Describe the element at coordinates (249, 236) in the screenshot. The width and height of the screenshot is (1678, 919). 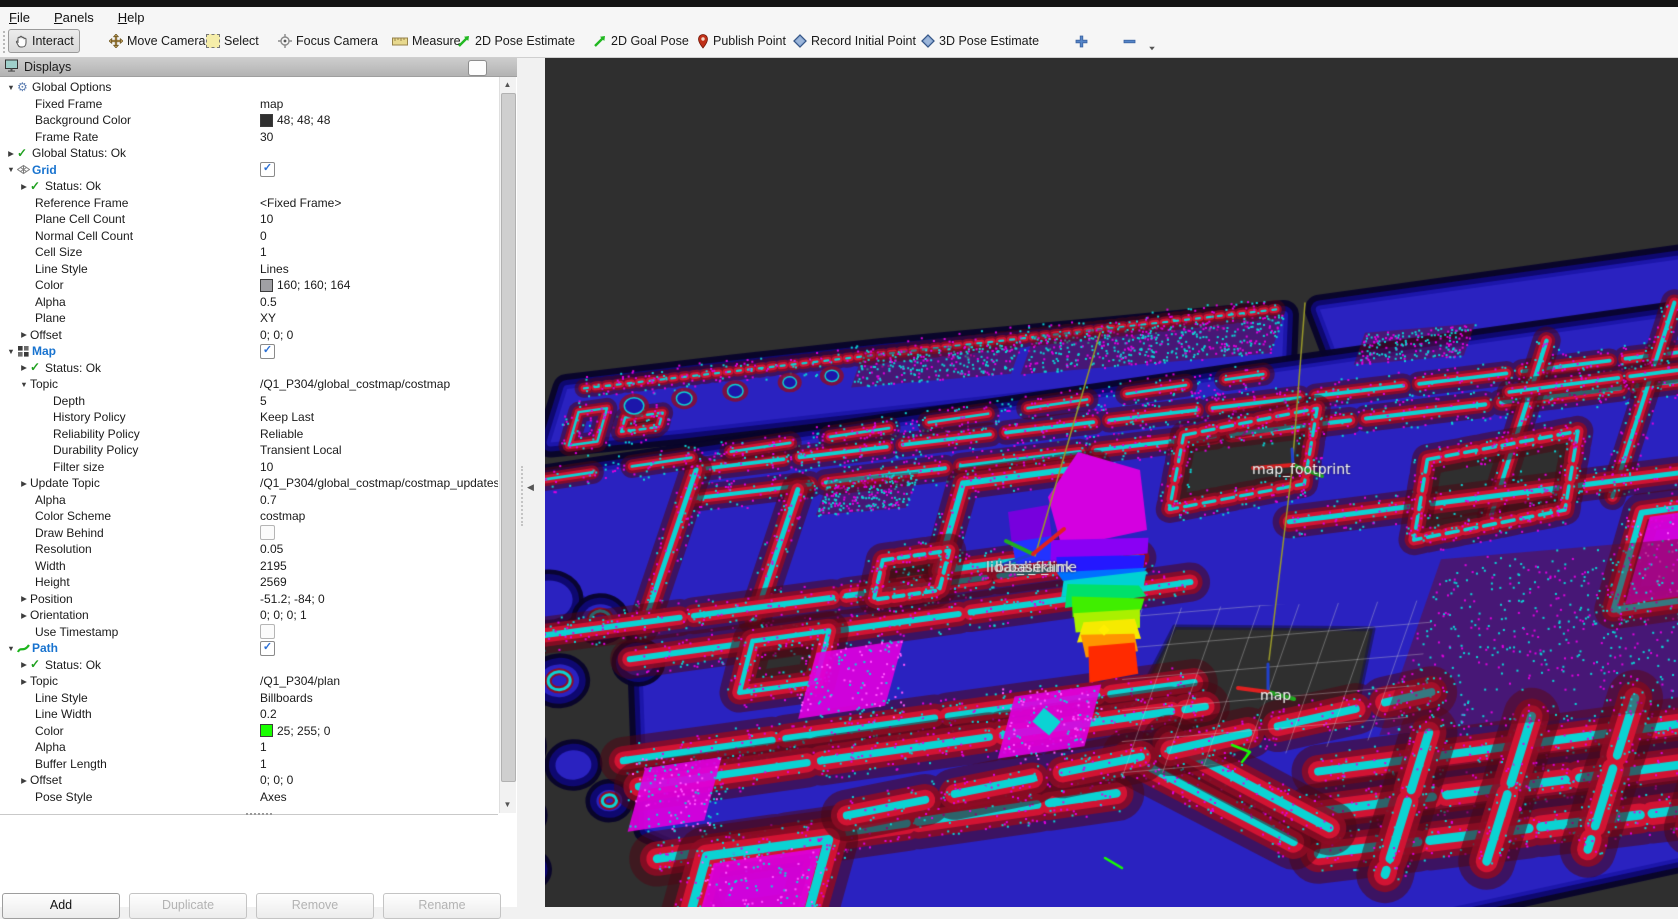
I see `tree-row-normal-cell-count: Normal Cell Count 0` at that location.